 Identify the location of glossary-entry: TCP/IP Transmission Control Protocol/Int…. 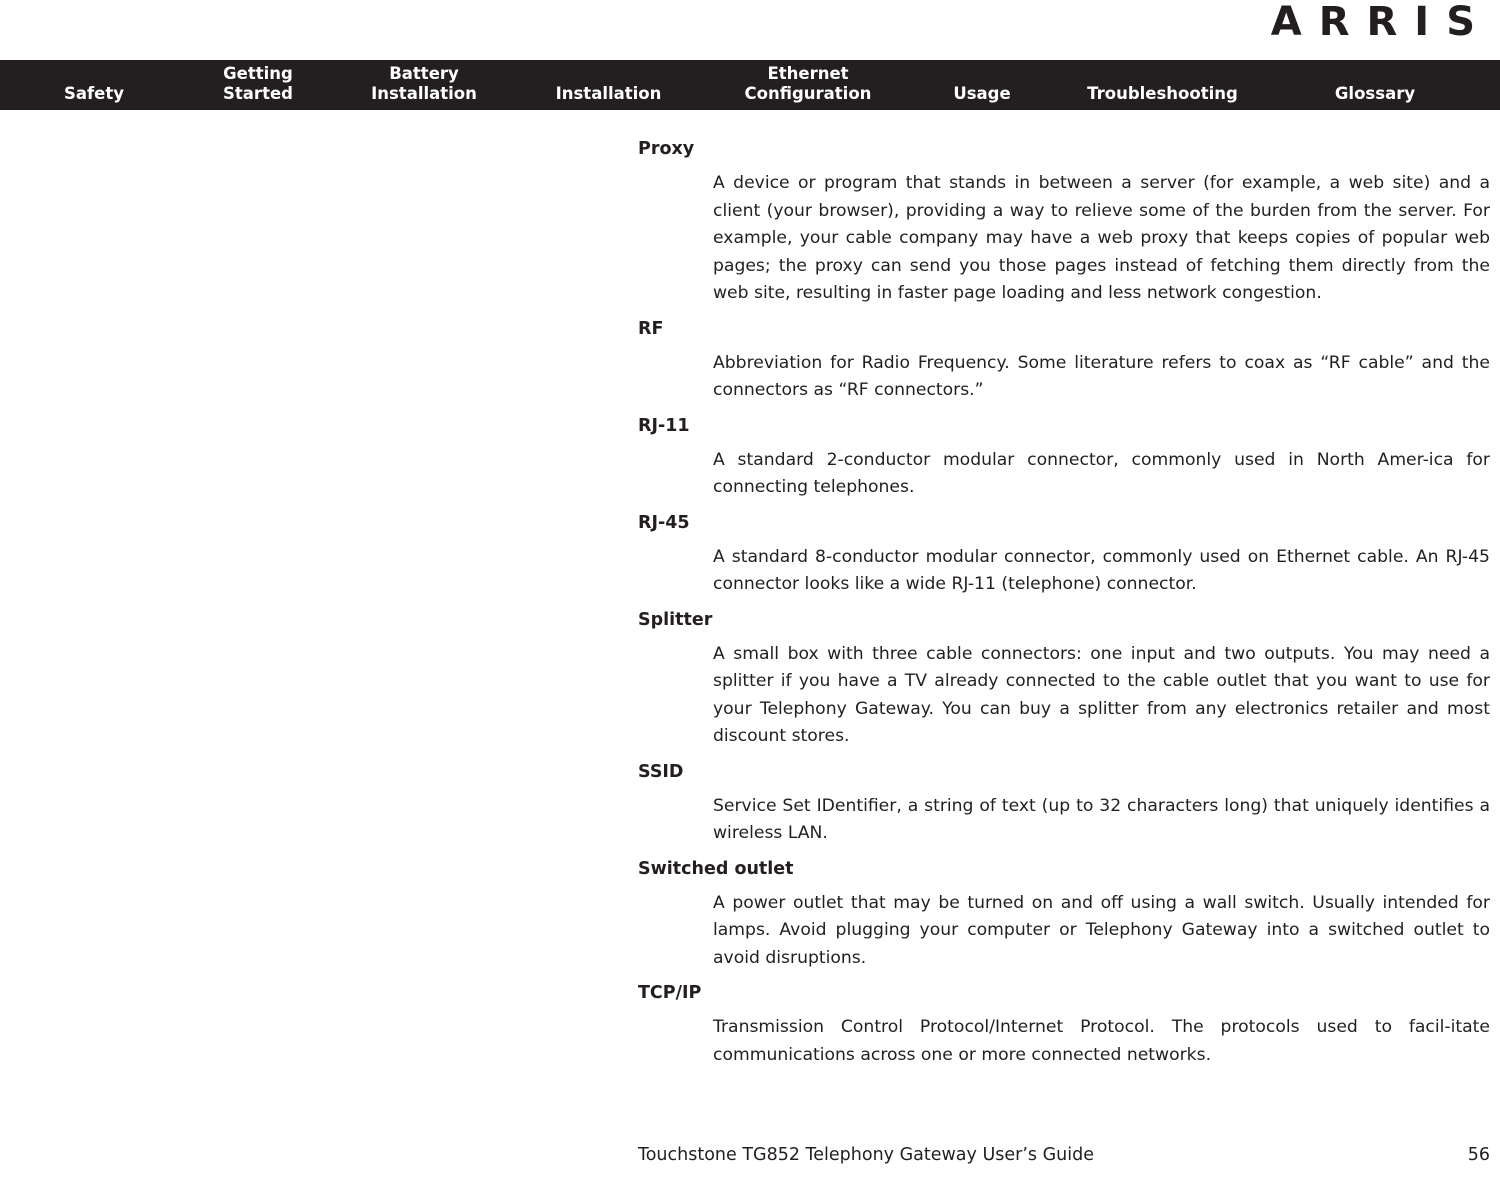
(1064, 1024).